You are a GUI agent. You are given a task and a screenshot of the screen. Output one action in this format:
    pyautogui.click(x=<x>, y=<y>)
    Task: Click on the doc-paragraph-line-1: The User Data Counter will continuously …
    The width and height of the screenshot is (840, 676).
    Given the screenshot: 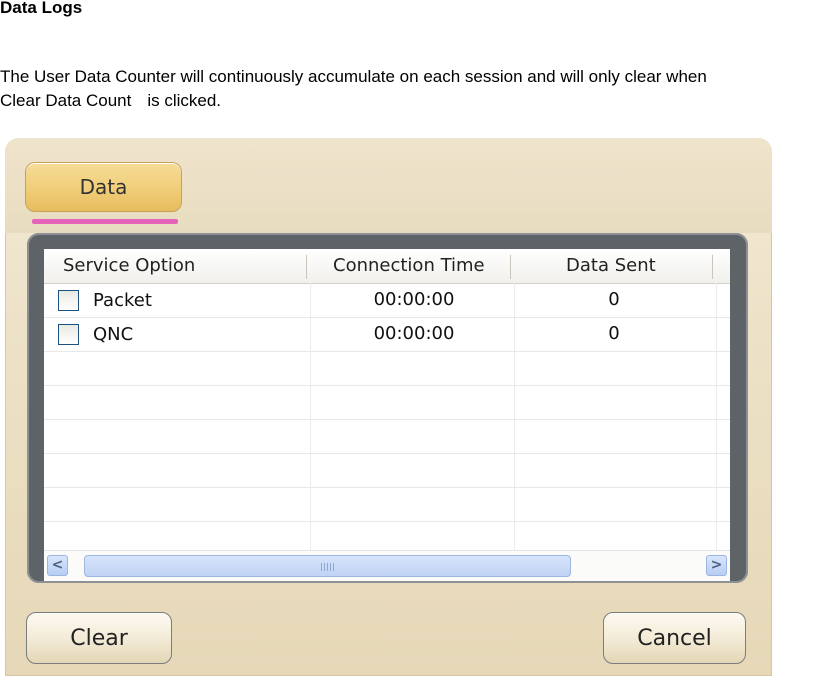 What is the action you would take?
    pyautogui.click(x=353, y=76)
    